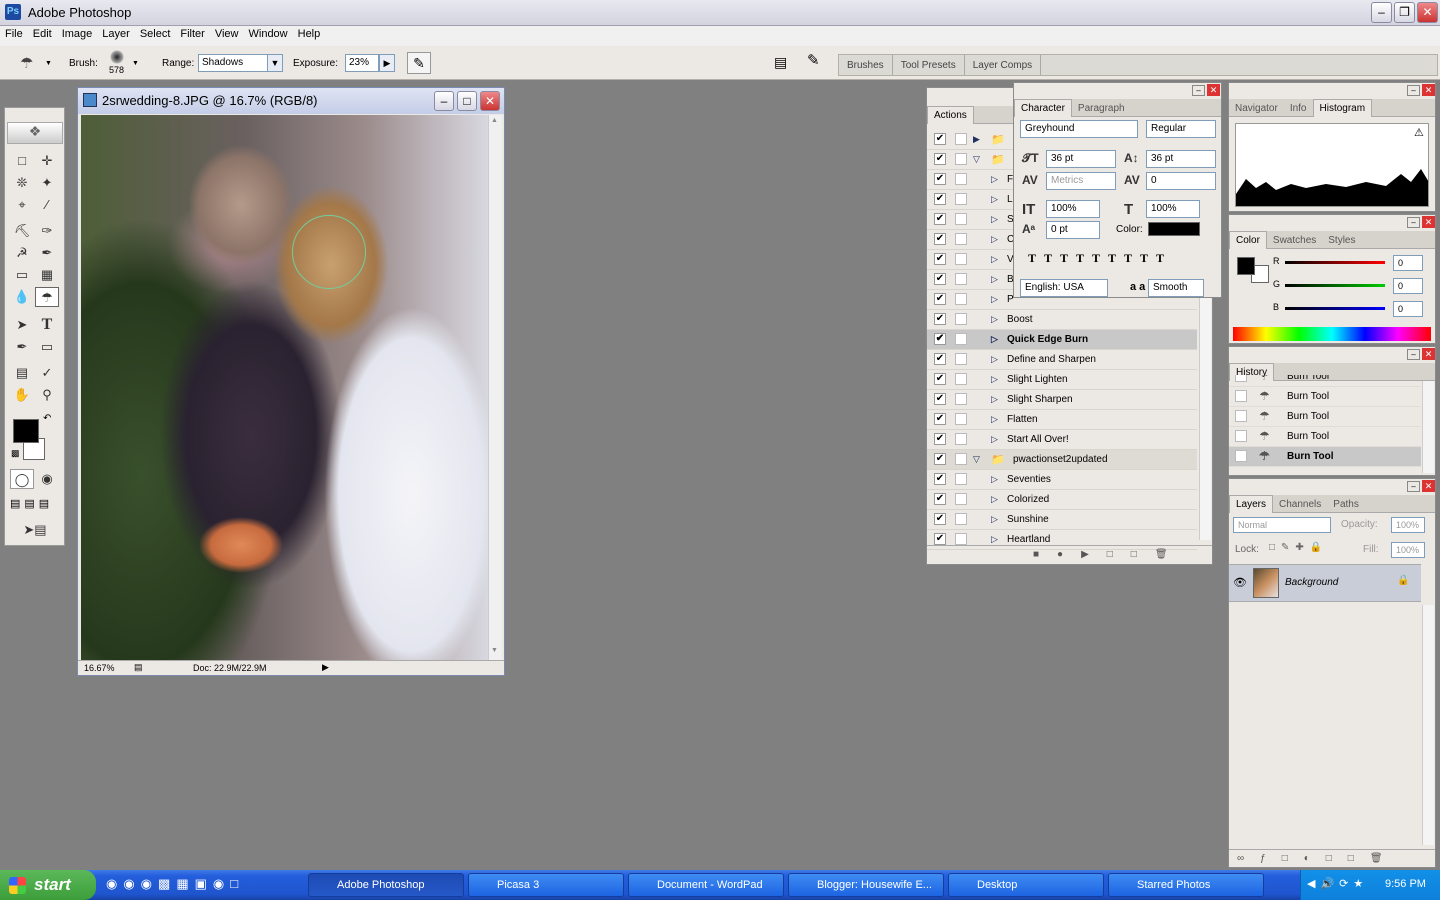  Describe the element at coordinates (1408, 286) in the screenshot. I see `g-field: 0` at that location.